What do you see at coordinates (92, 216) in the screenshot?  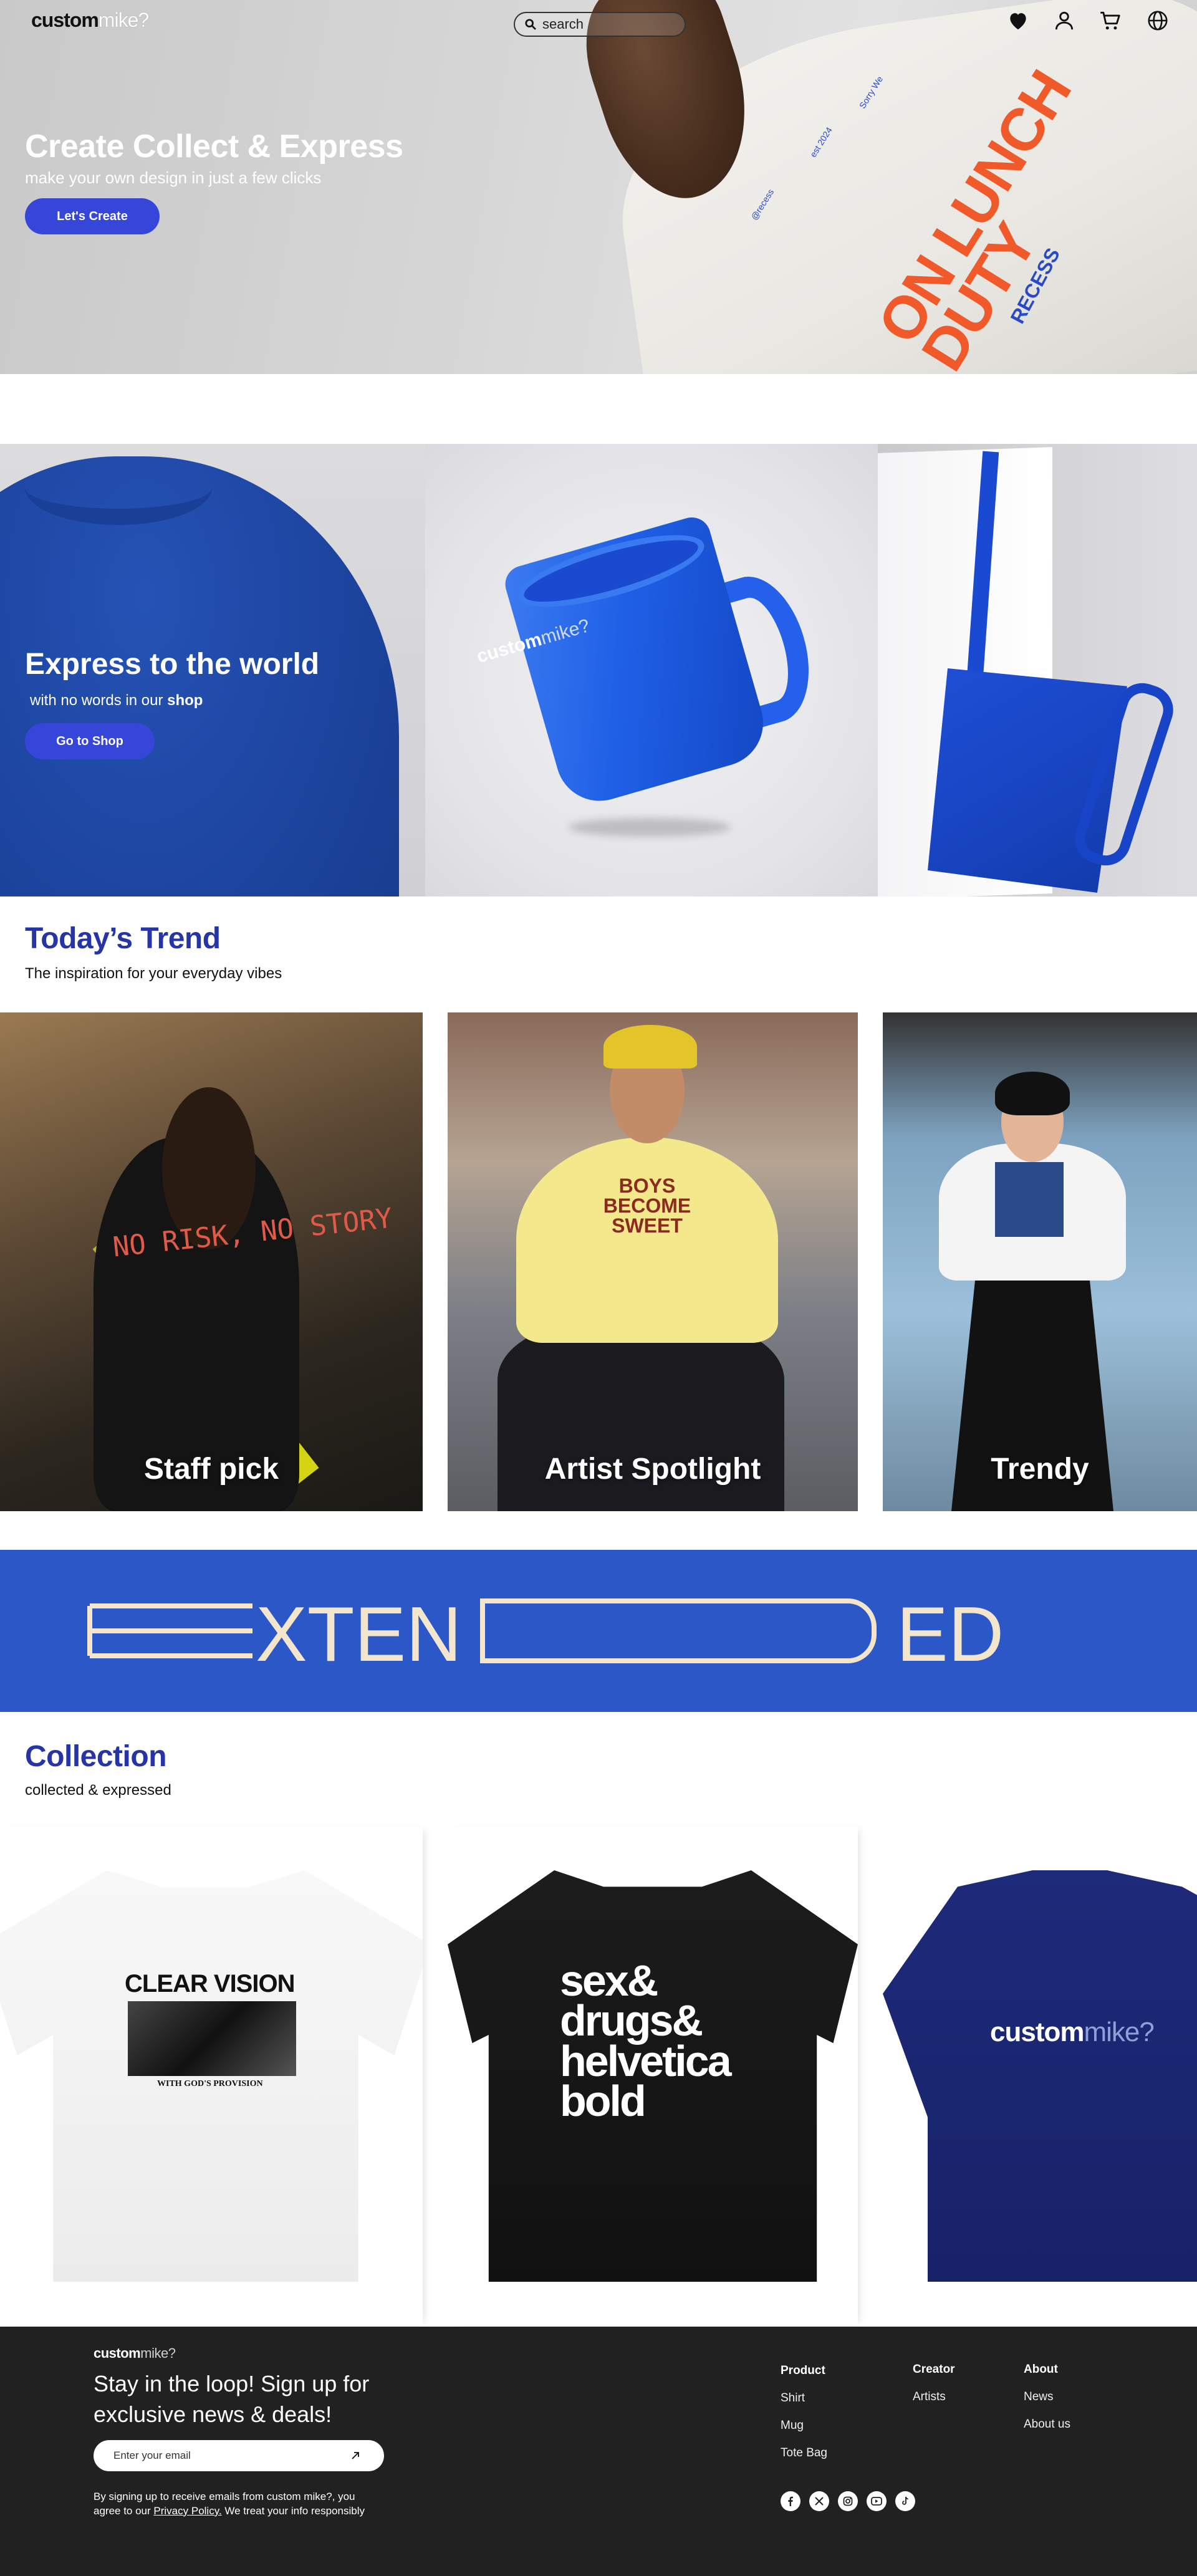 I see `lets-create-button: Let's Create` at bounding box center [92, 216].